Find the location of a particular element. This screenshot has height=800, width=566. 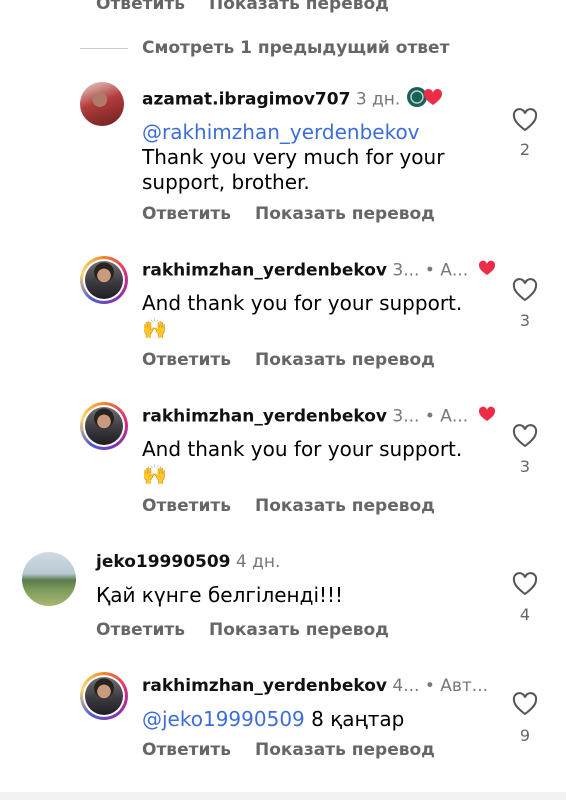

username: azamat.ibragimov707 is located at coordinates (246, 100).